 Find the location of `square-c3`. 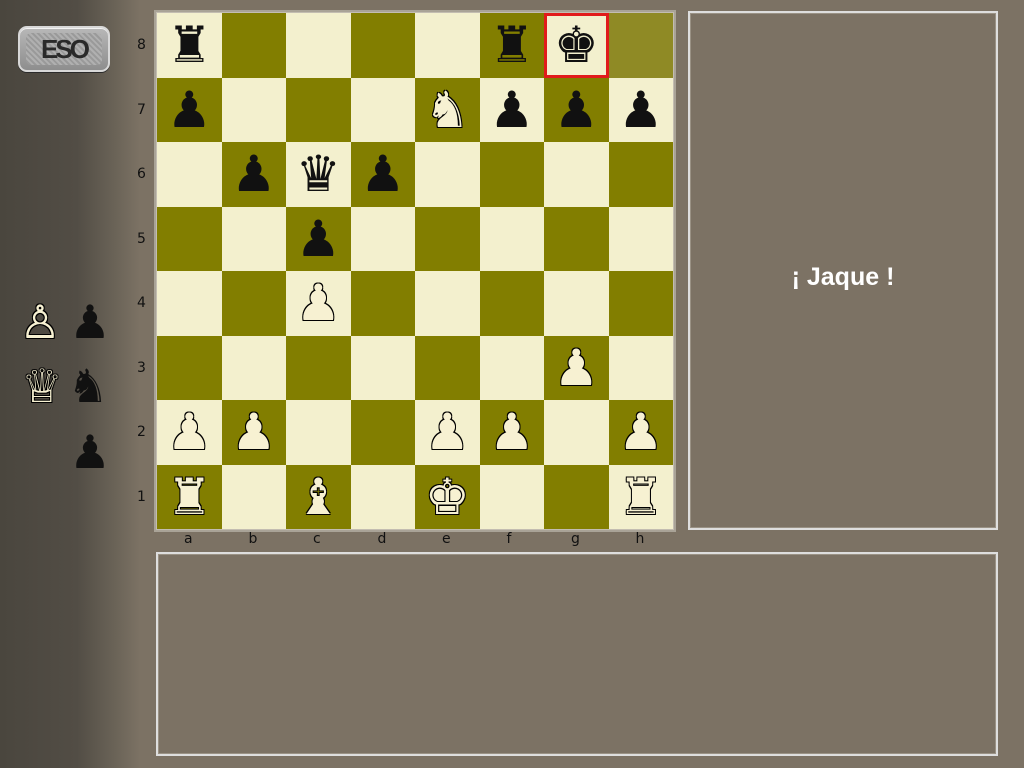

square-c3 is located at coordinates (318, 367).